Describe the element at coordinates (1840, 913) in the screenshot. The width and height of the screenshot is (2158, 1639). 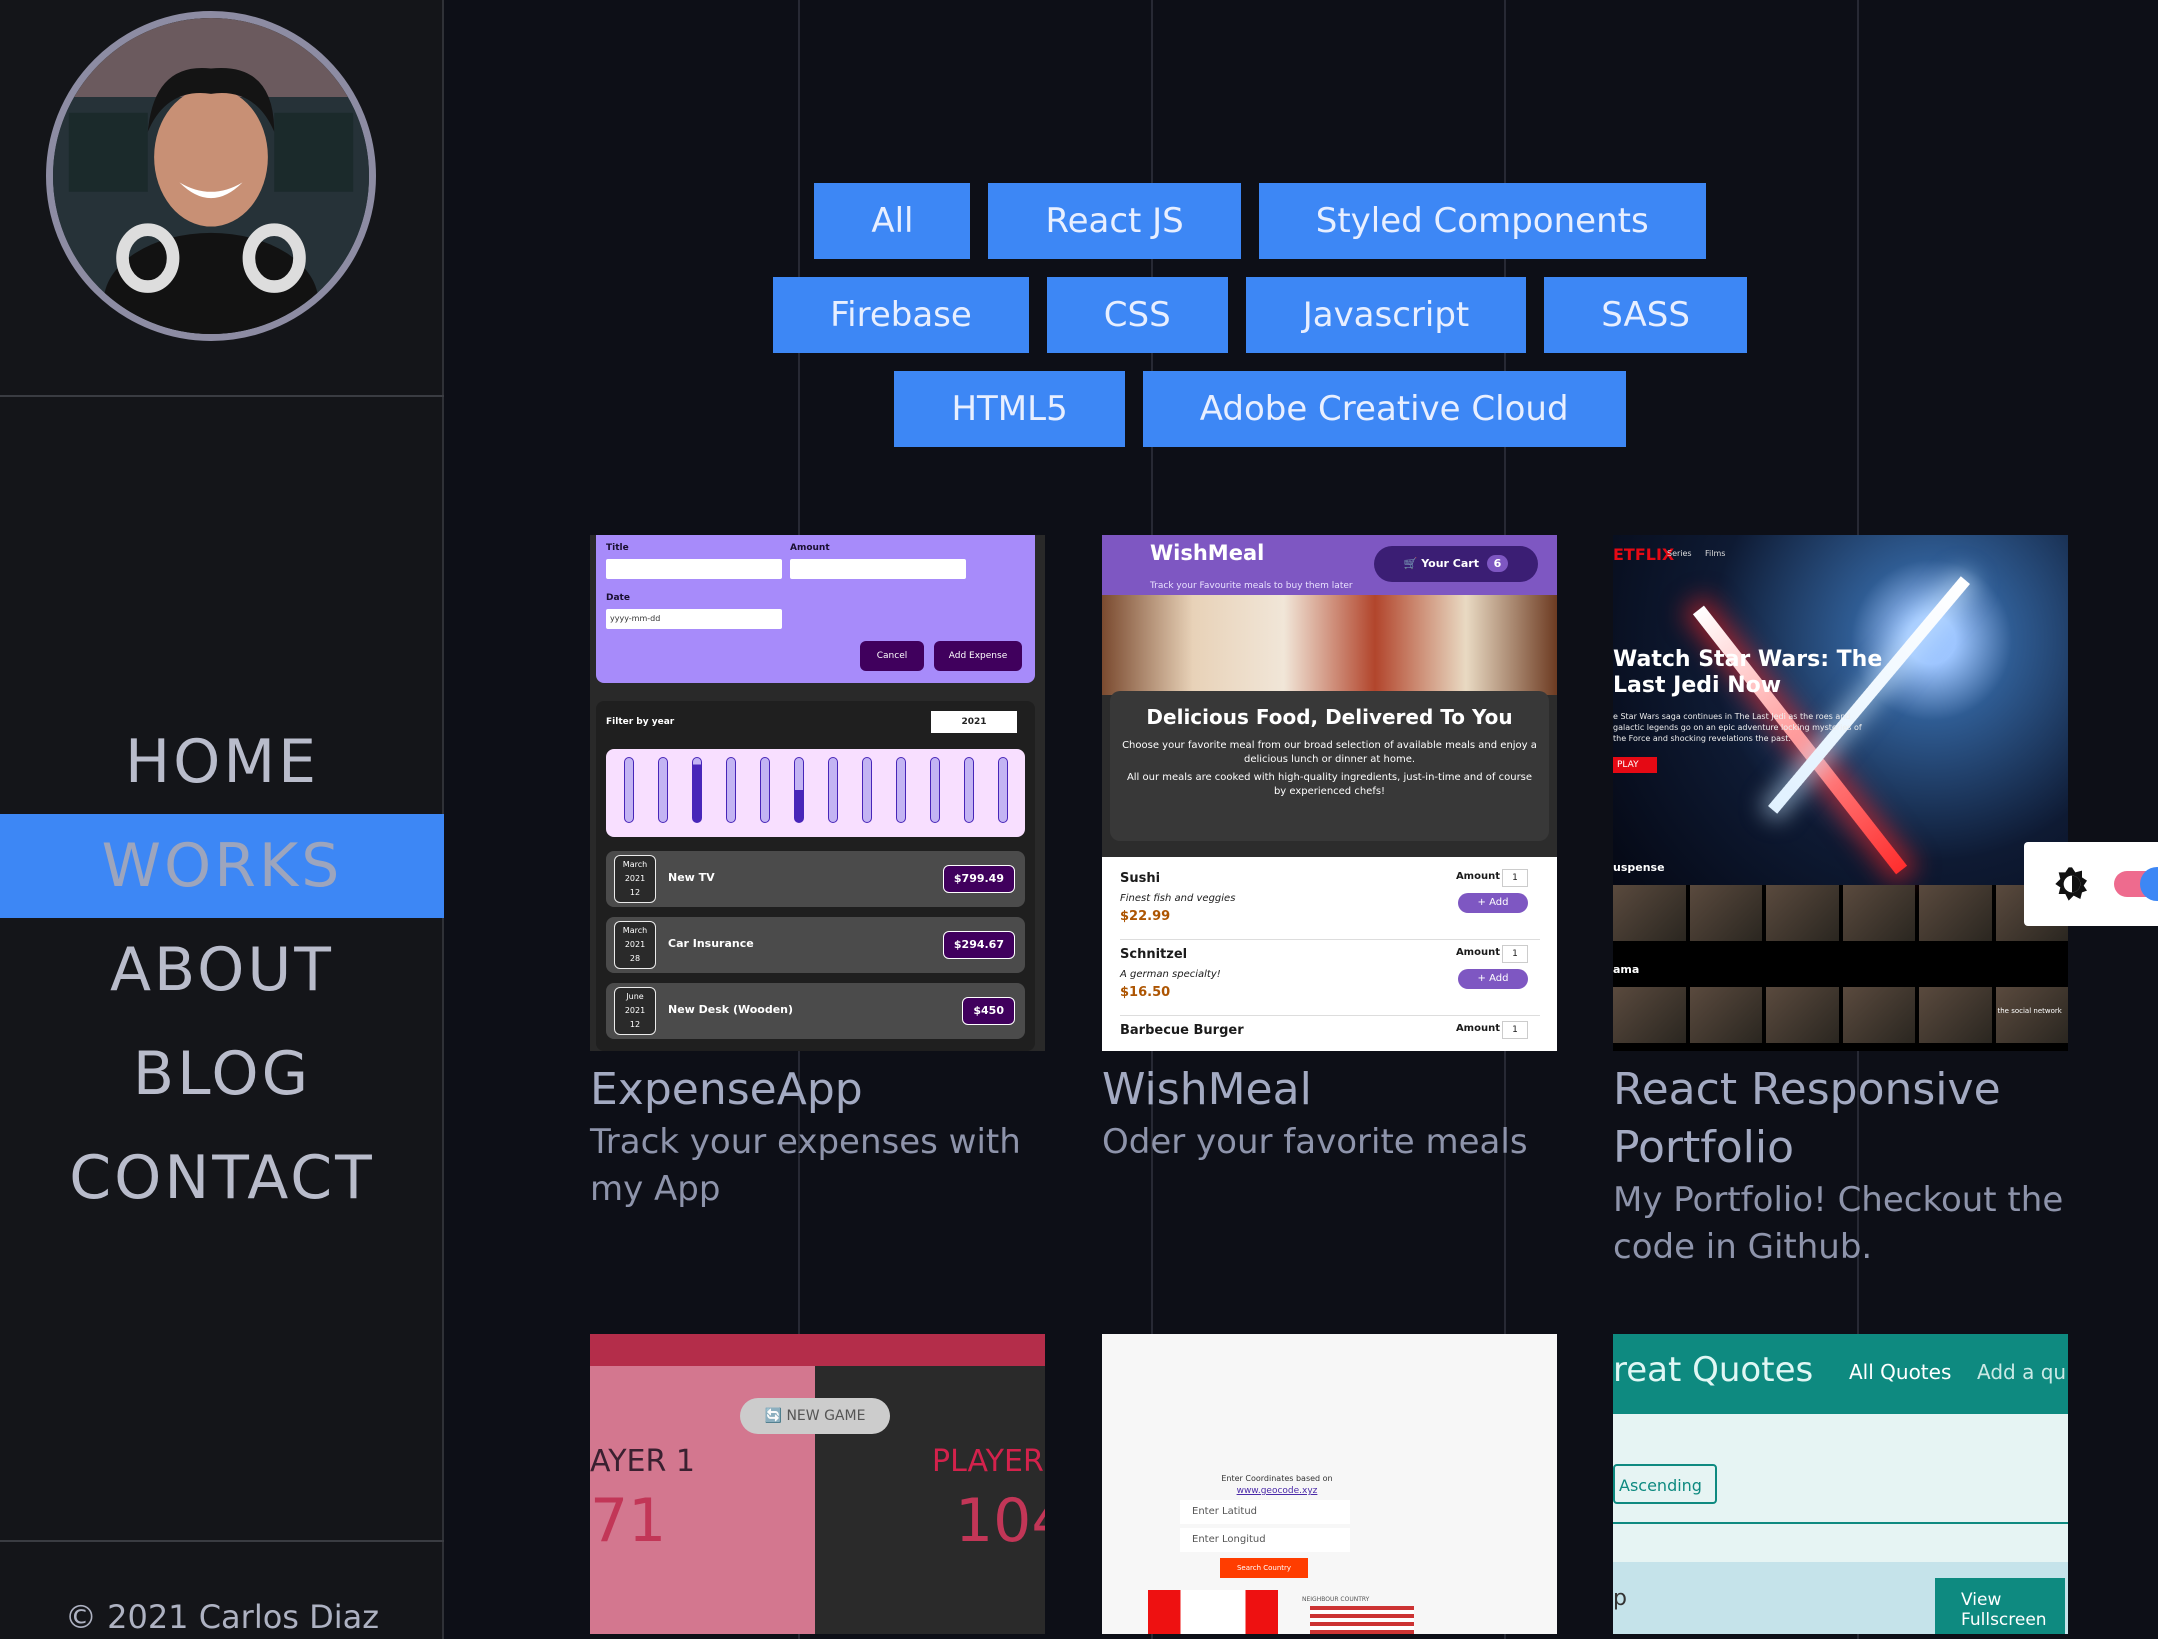
I see `thumbnail-row` at that location.